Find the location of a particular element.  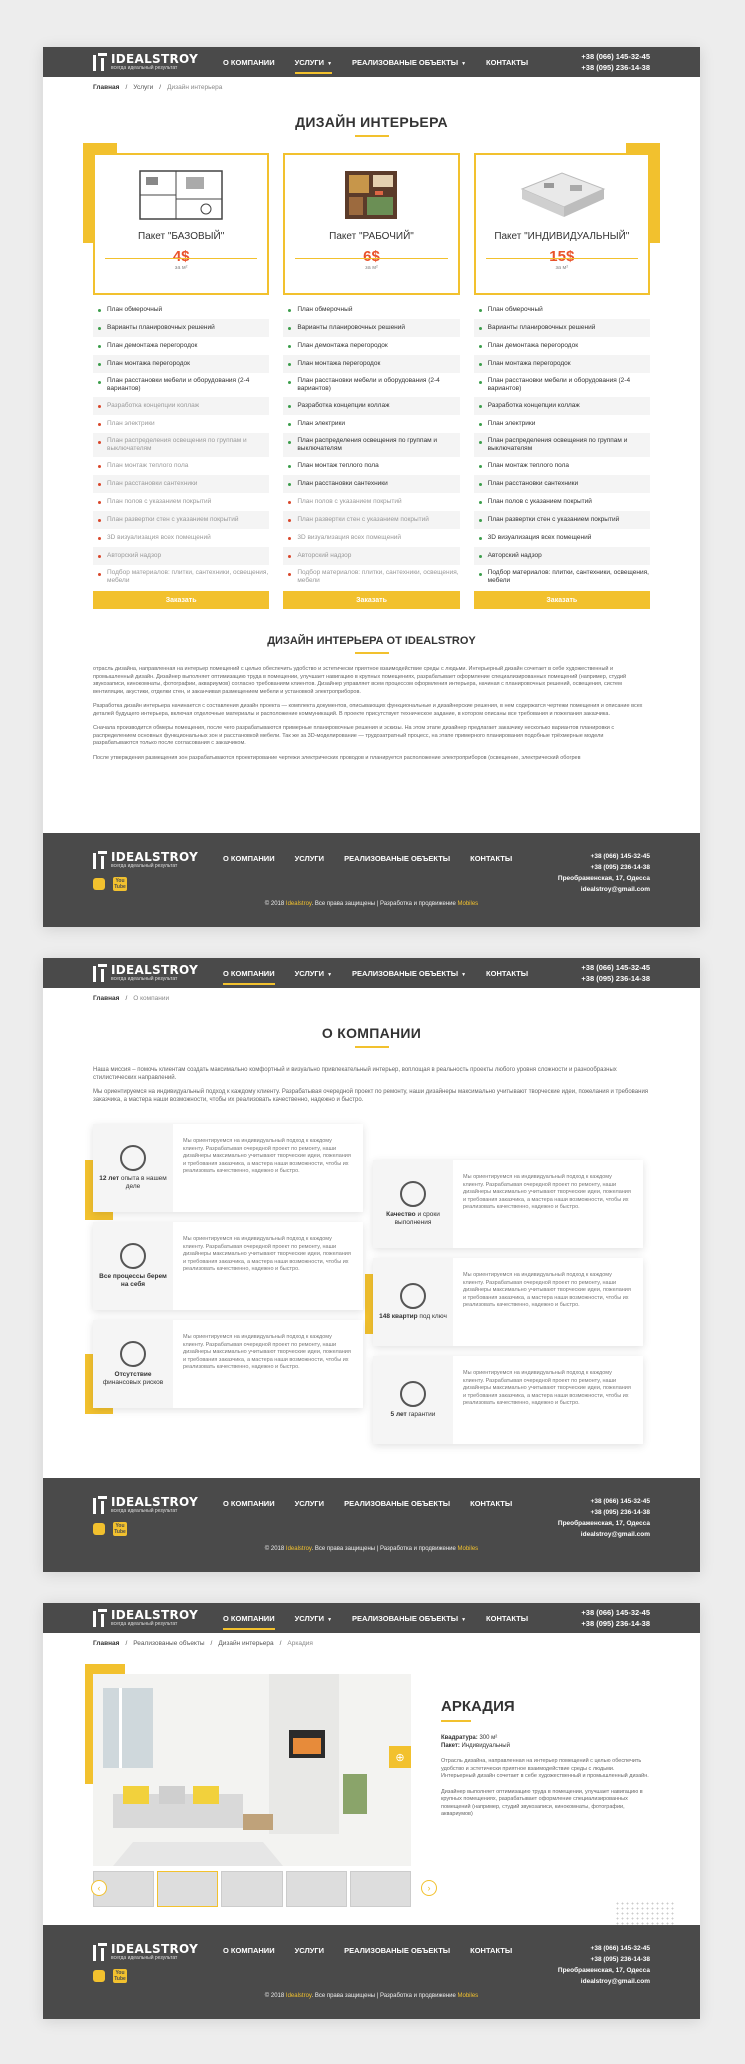

thumbnail-strip: ‹ › is located at coordinates (264, 1889).